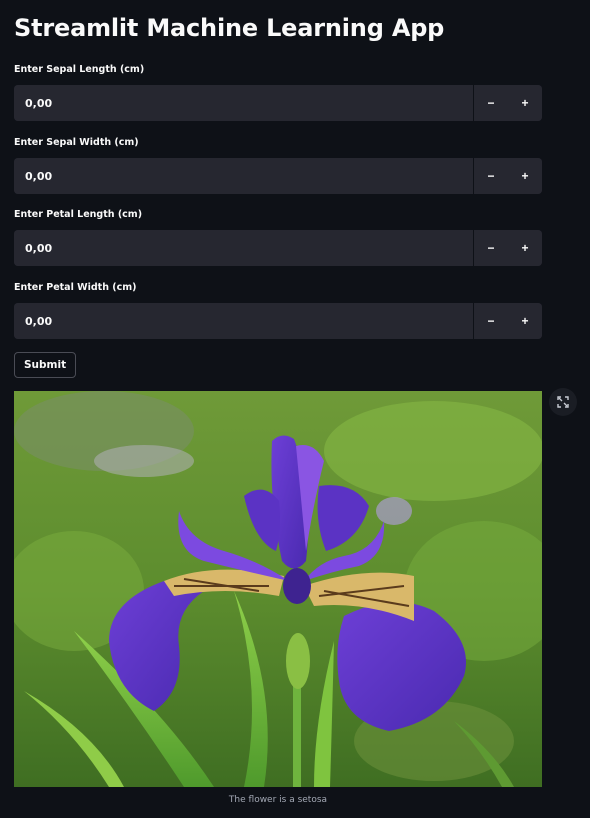 The image size is (590, 818). I want to click on sepal-width-decrement-button: −, so click(491, 176).